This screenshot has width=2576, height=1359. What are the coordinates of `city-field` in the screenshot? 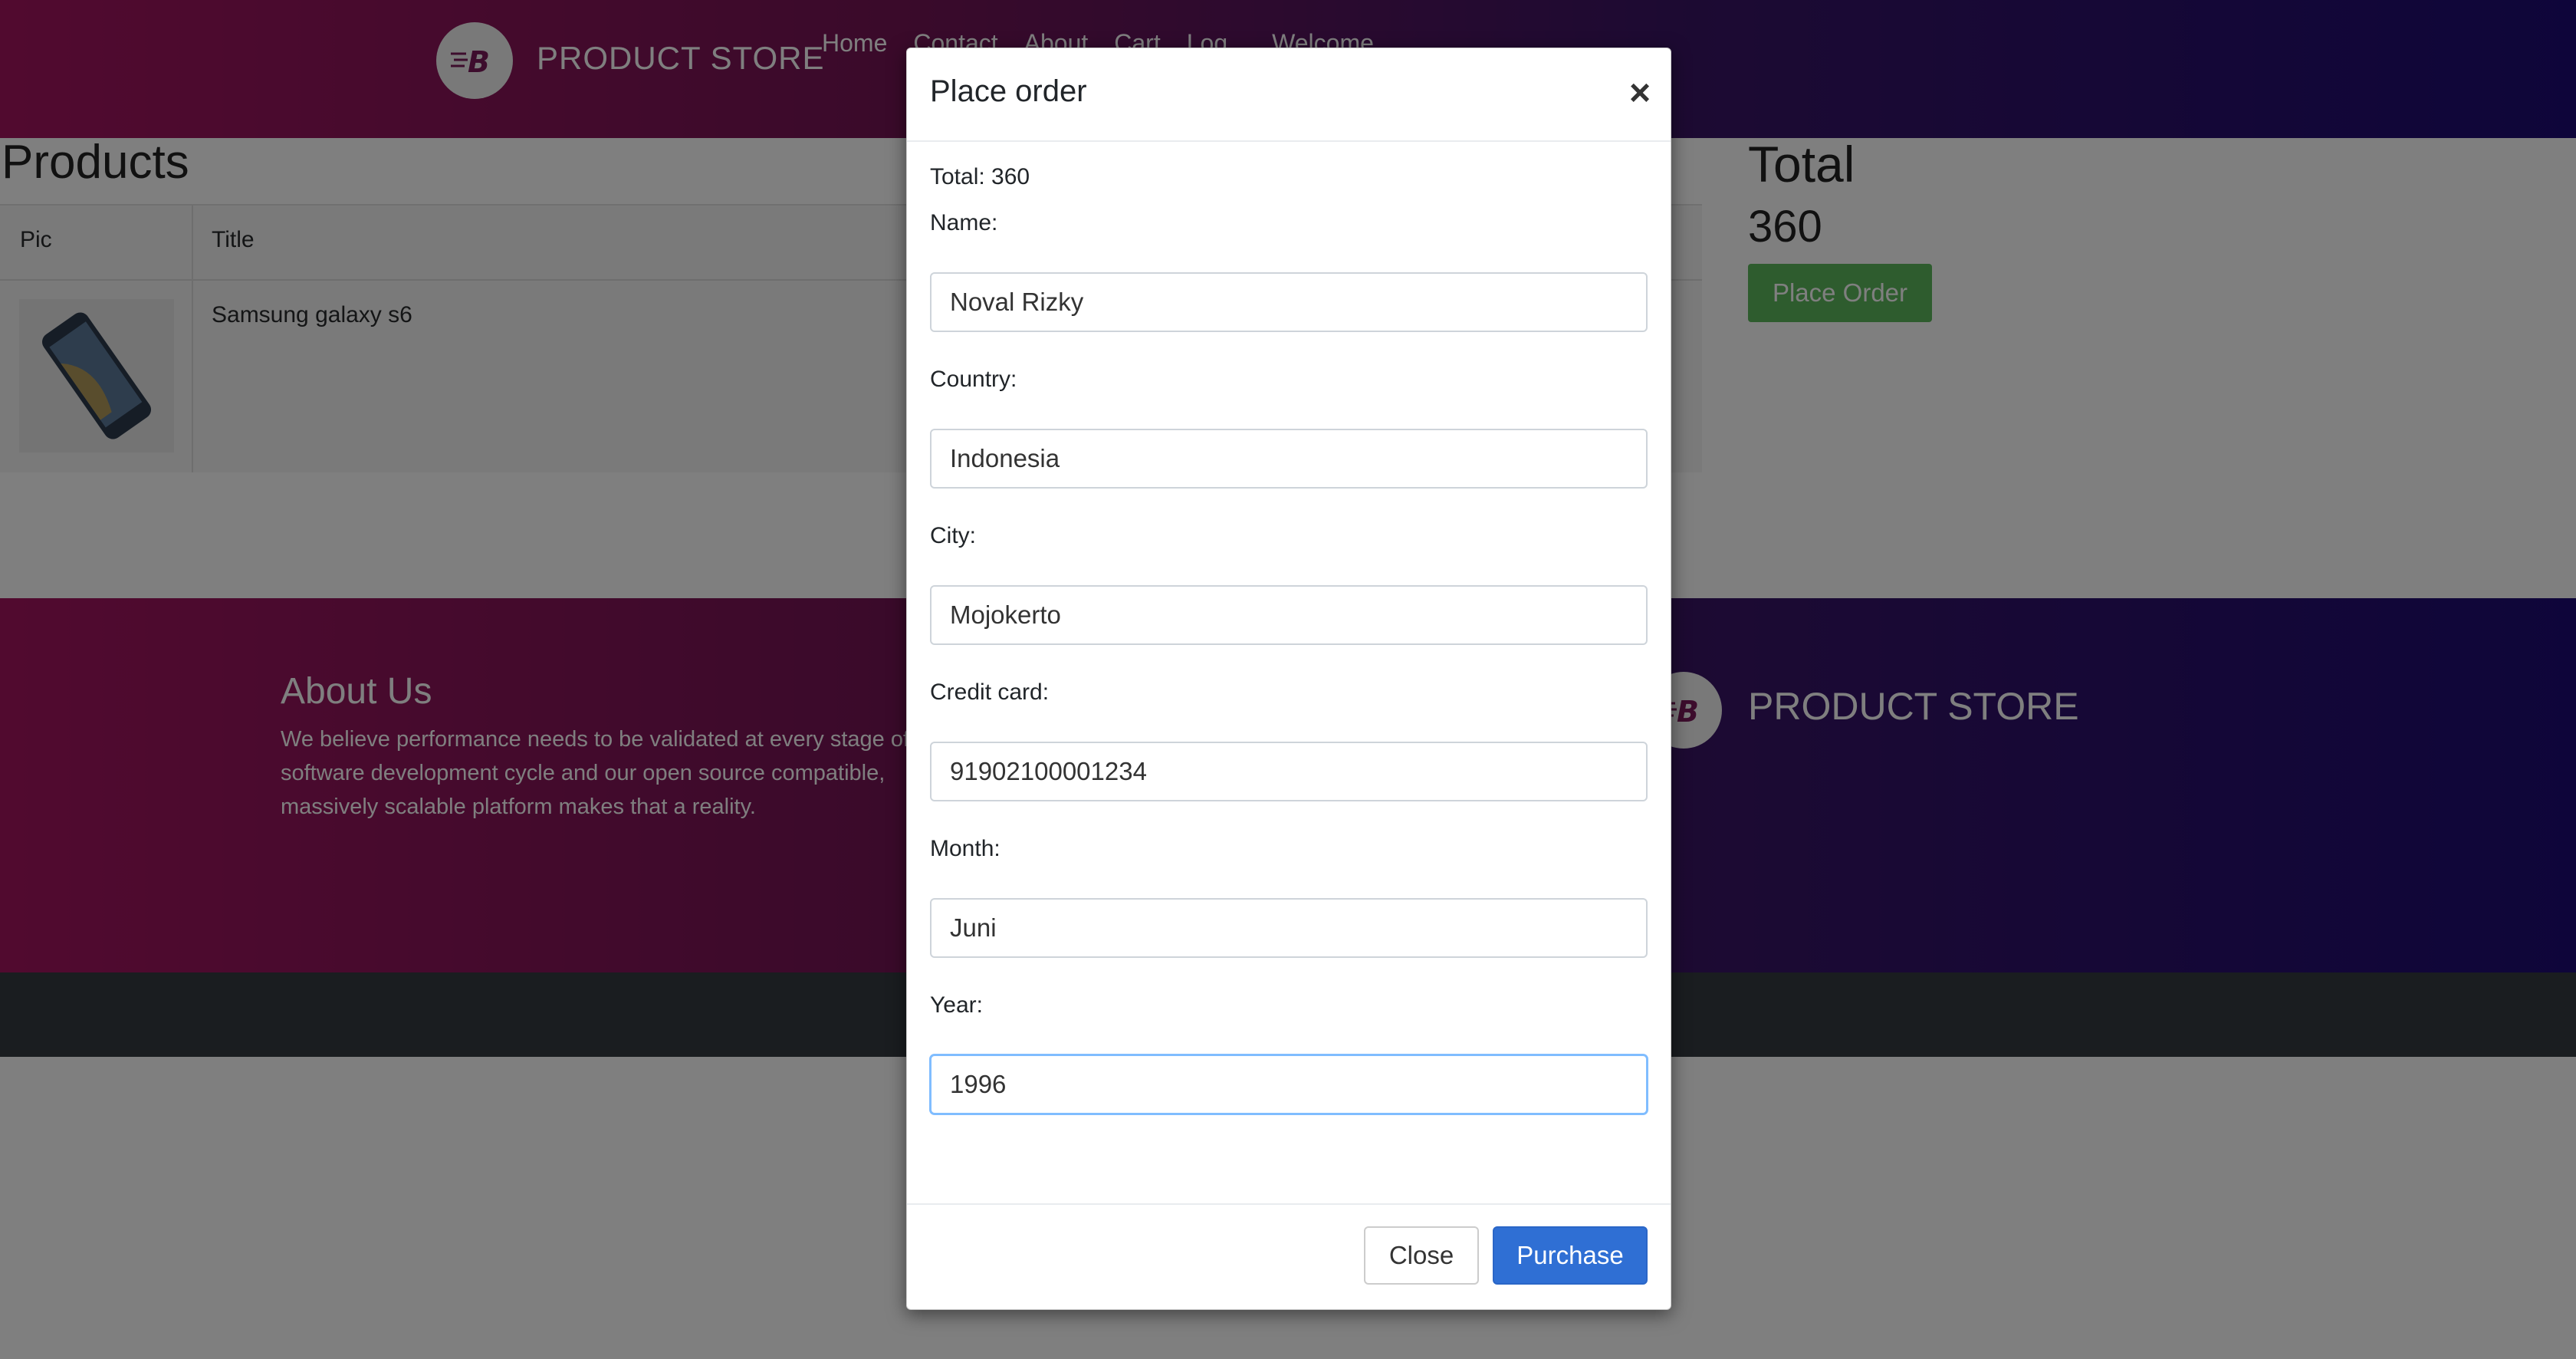 It's located at (1289, 615).